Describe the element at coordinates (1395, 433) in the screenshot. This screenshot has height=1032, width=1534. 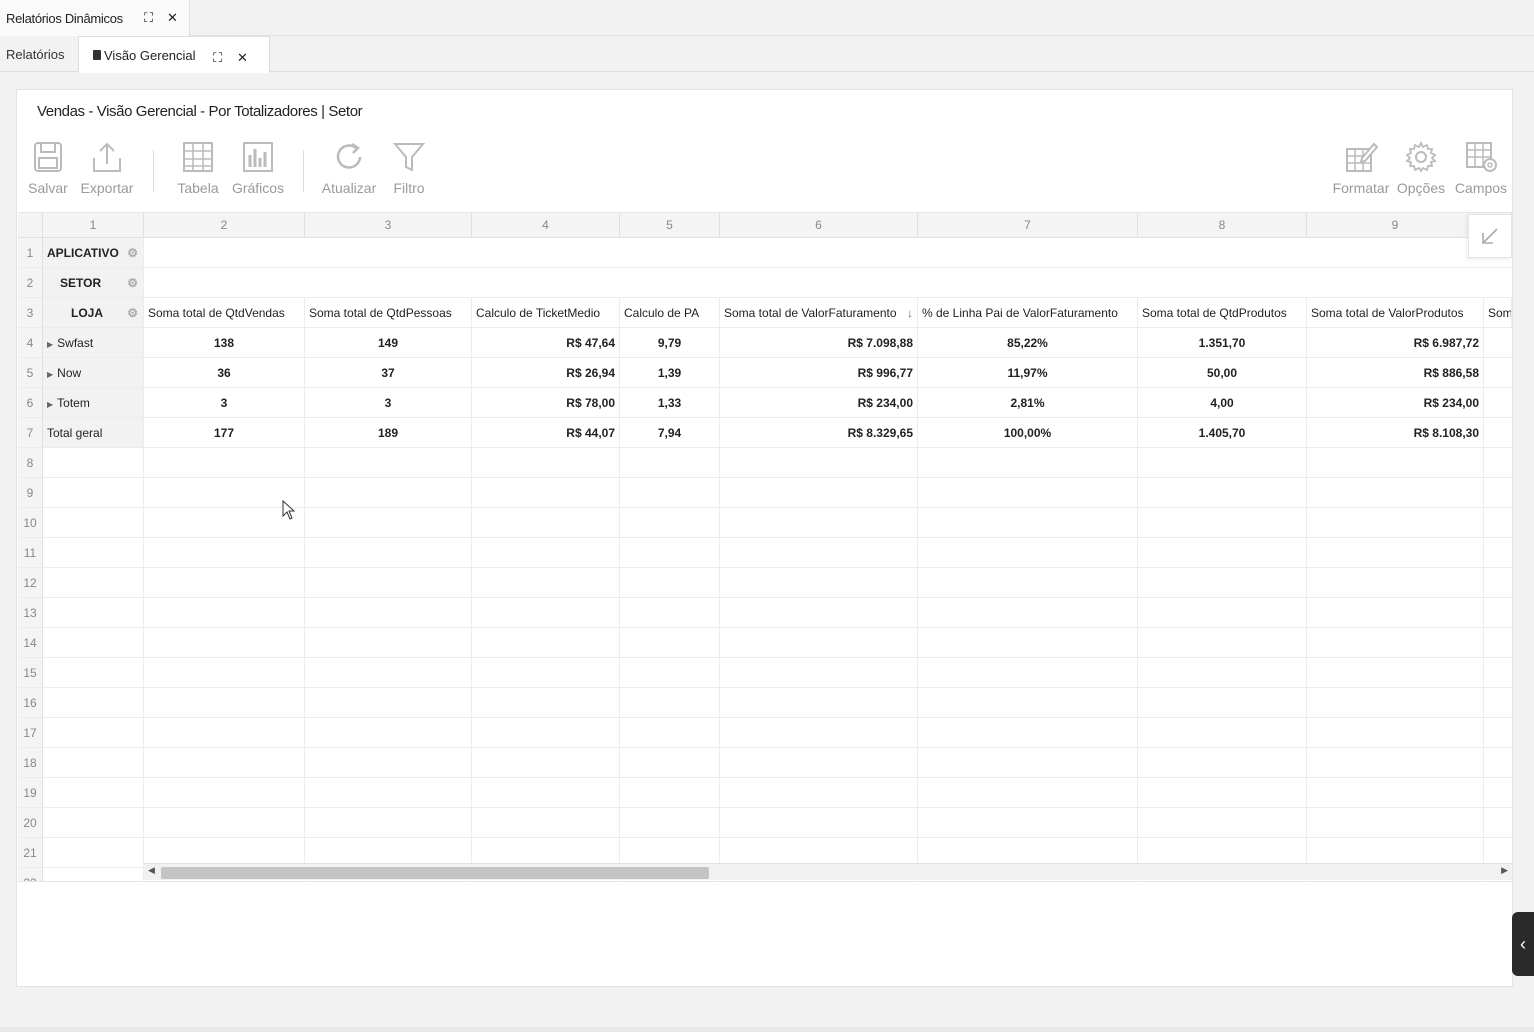
I see `total-cell: R$ 8.108,30` at that location.